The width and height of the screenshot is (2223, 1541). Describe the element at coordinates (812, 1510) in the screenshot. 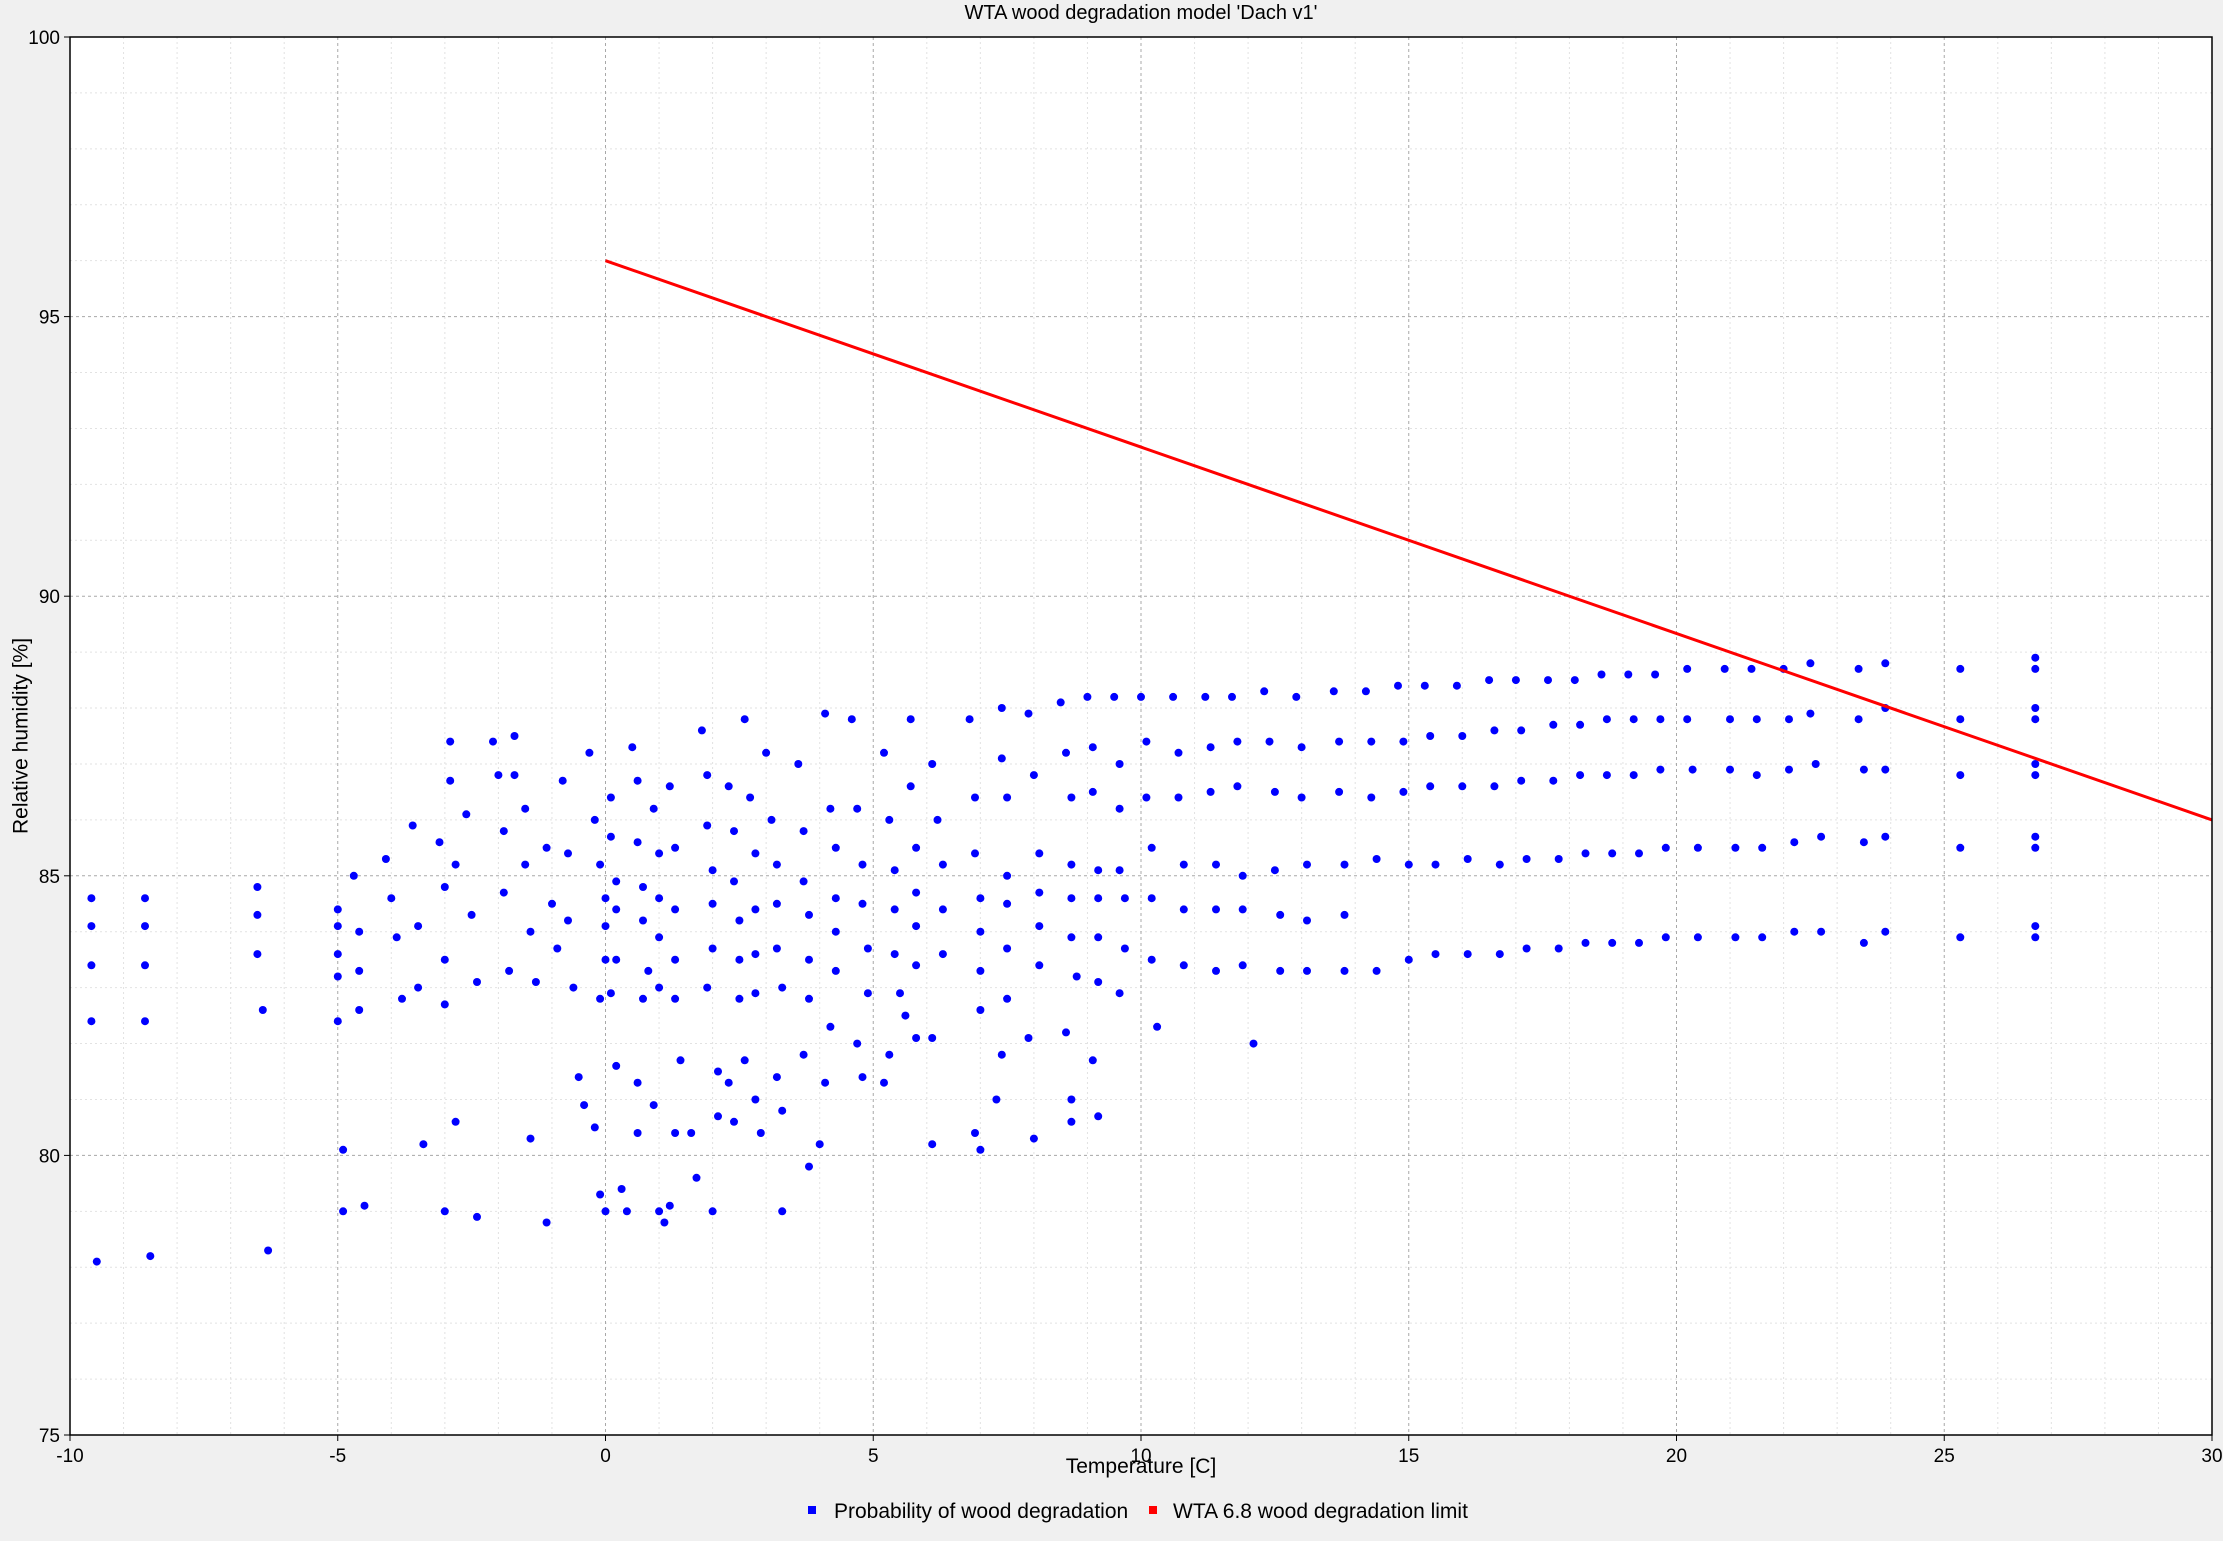

I see `legend-swatch-degradation-probability` at that location.